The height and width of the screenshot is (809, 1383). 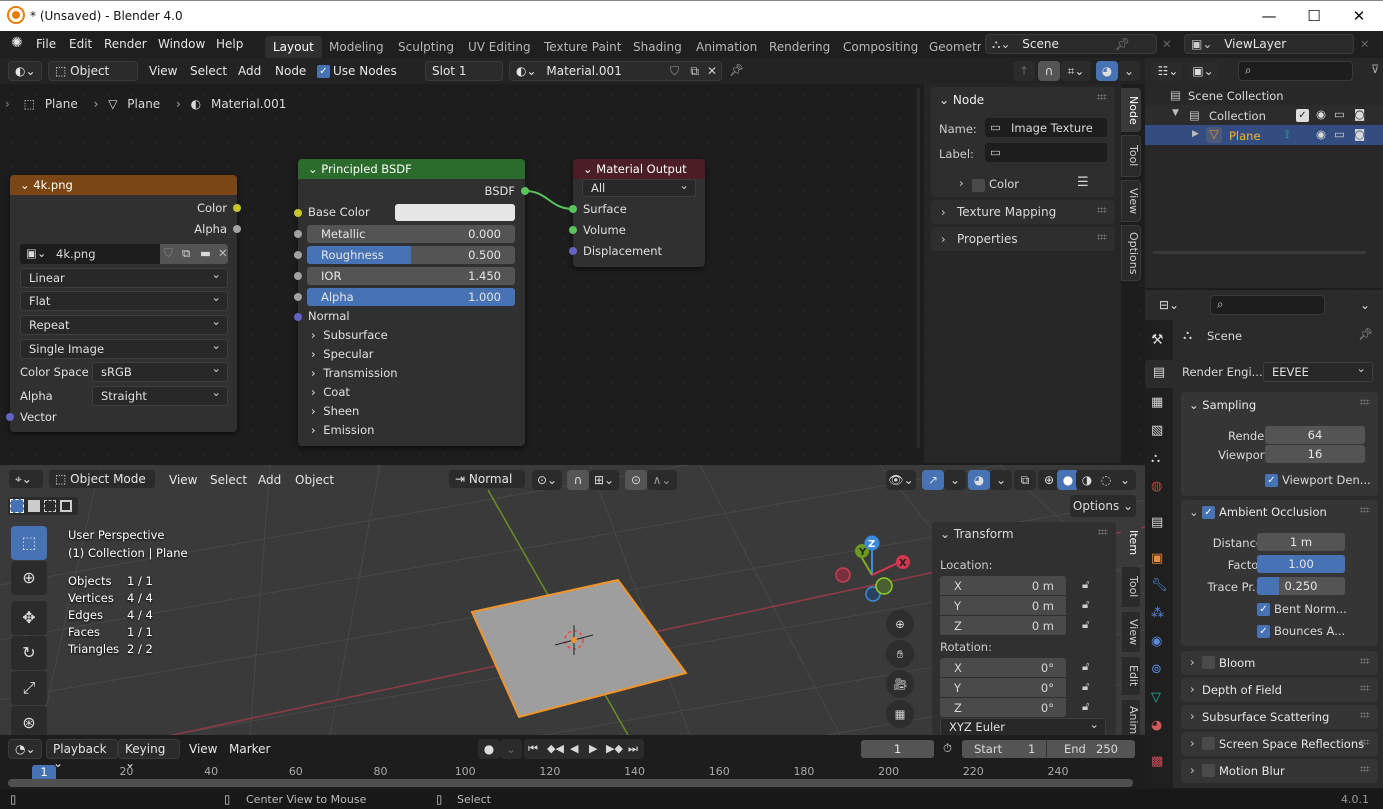 I want to click on panel-emission: › Emission, so click(x=342, y=430).